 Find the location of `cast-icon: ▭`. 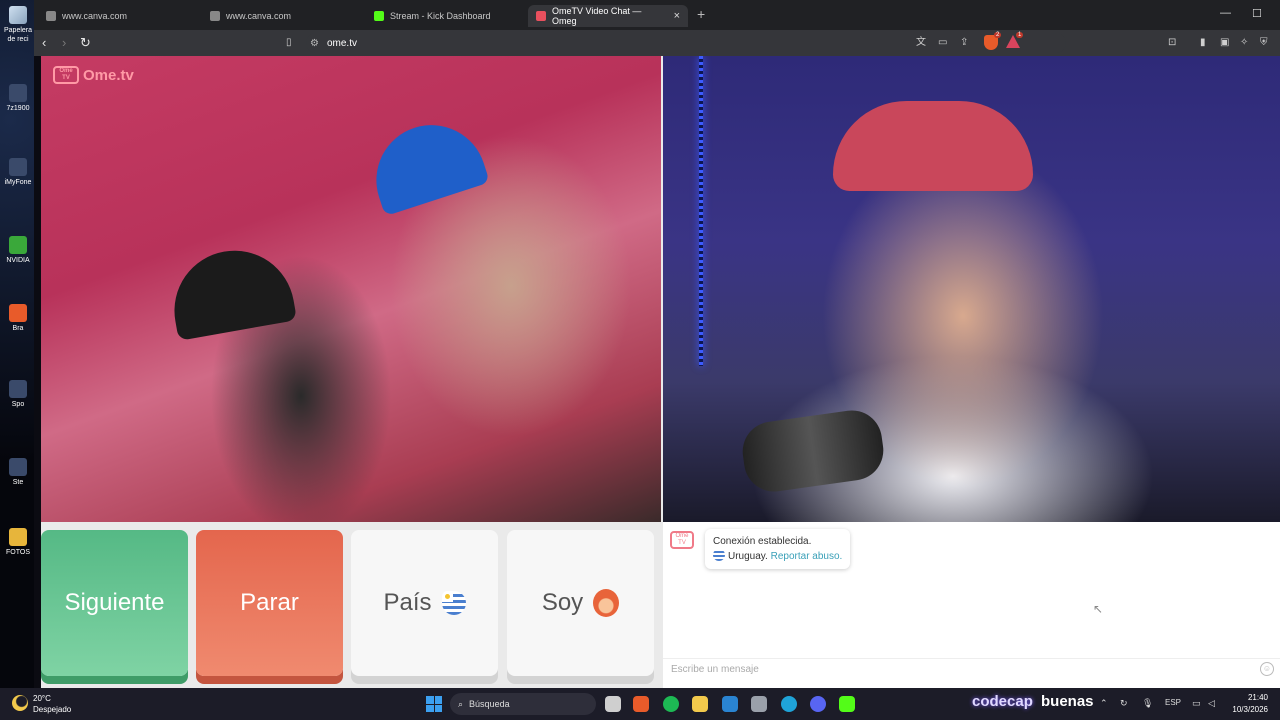

cast-icon: ▭ is located at coordinates (942, 43).